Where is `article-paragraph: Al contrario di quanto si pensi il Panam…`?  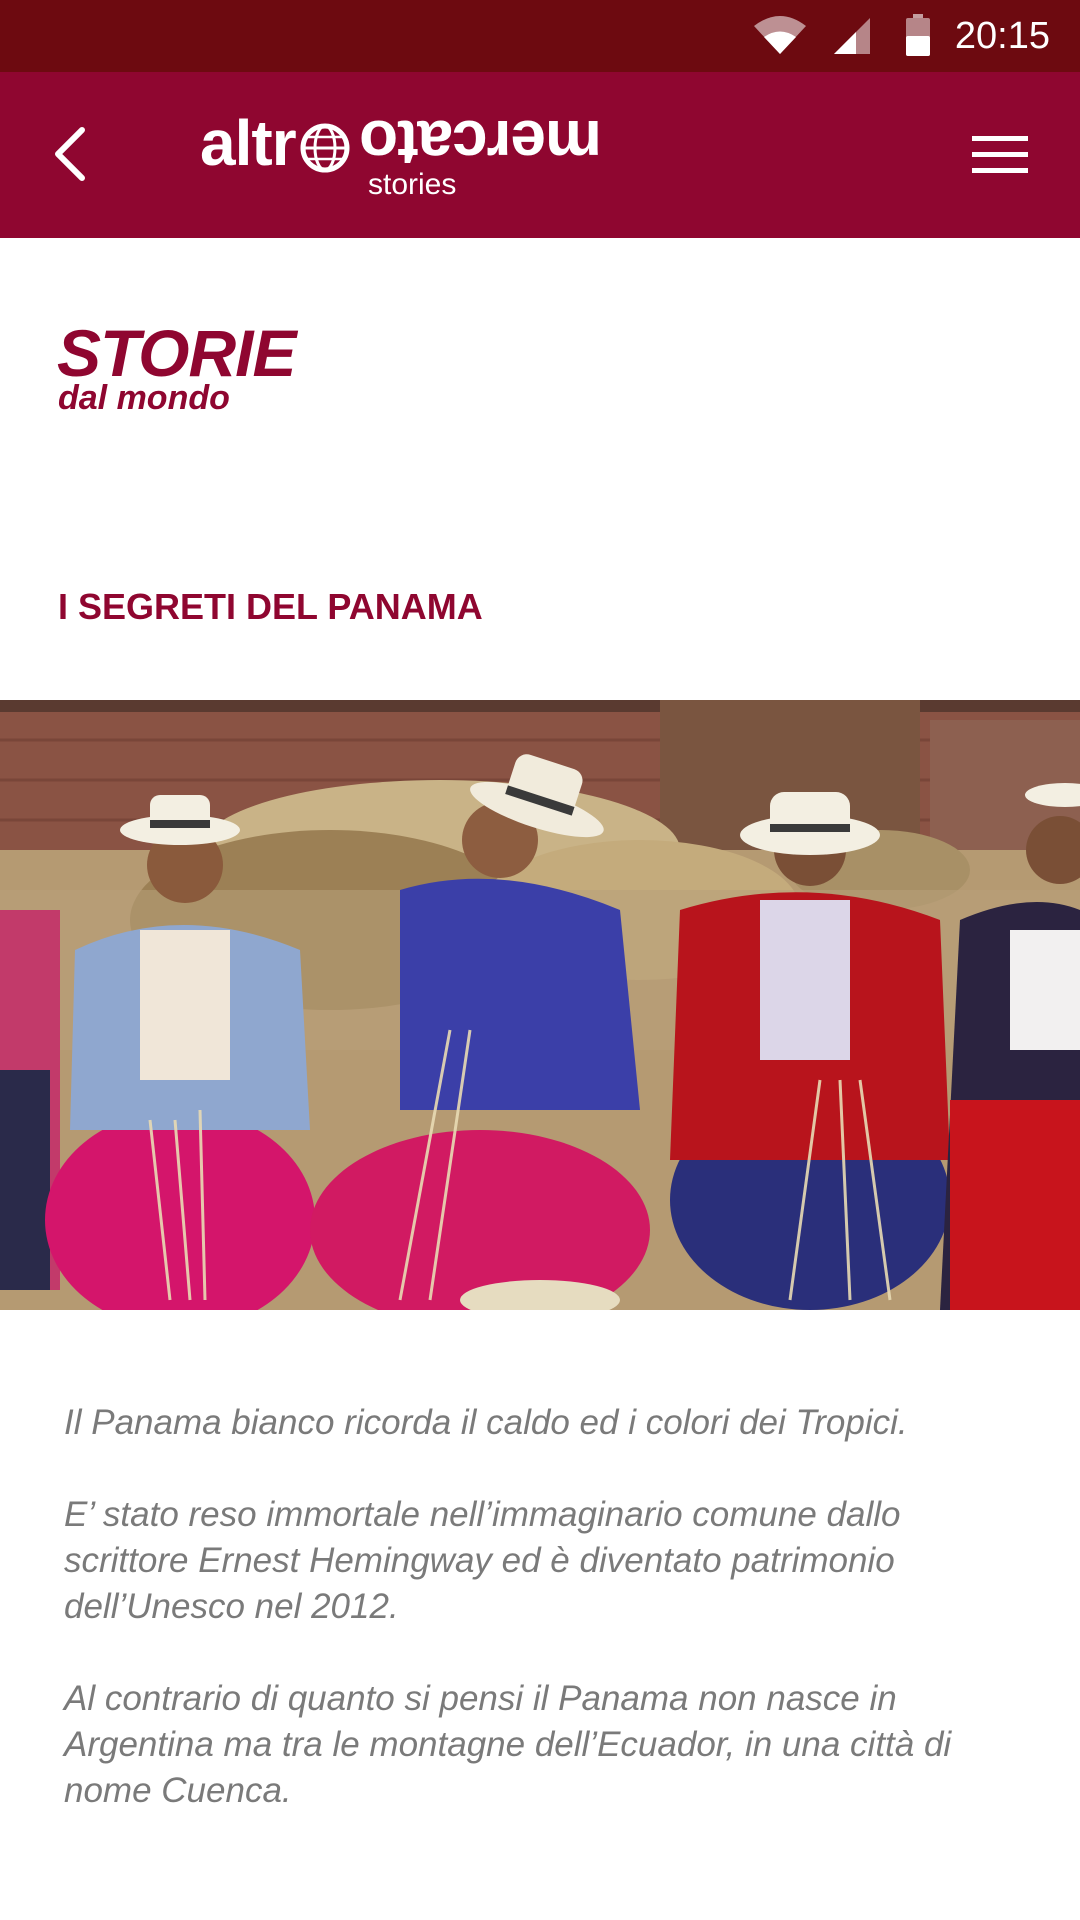
article-paragraph: Al contrario di quanto si pensi il Panam… is located at coordinates (508, 1744).